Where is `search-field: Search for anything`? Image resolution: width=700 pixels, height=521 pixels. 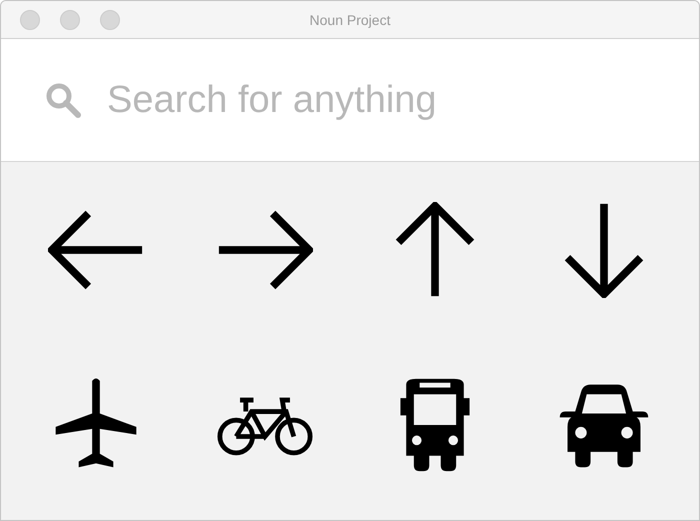
search-field: Search for anything is located at coordinates (387, 100).